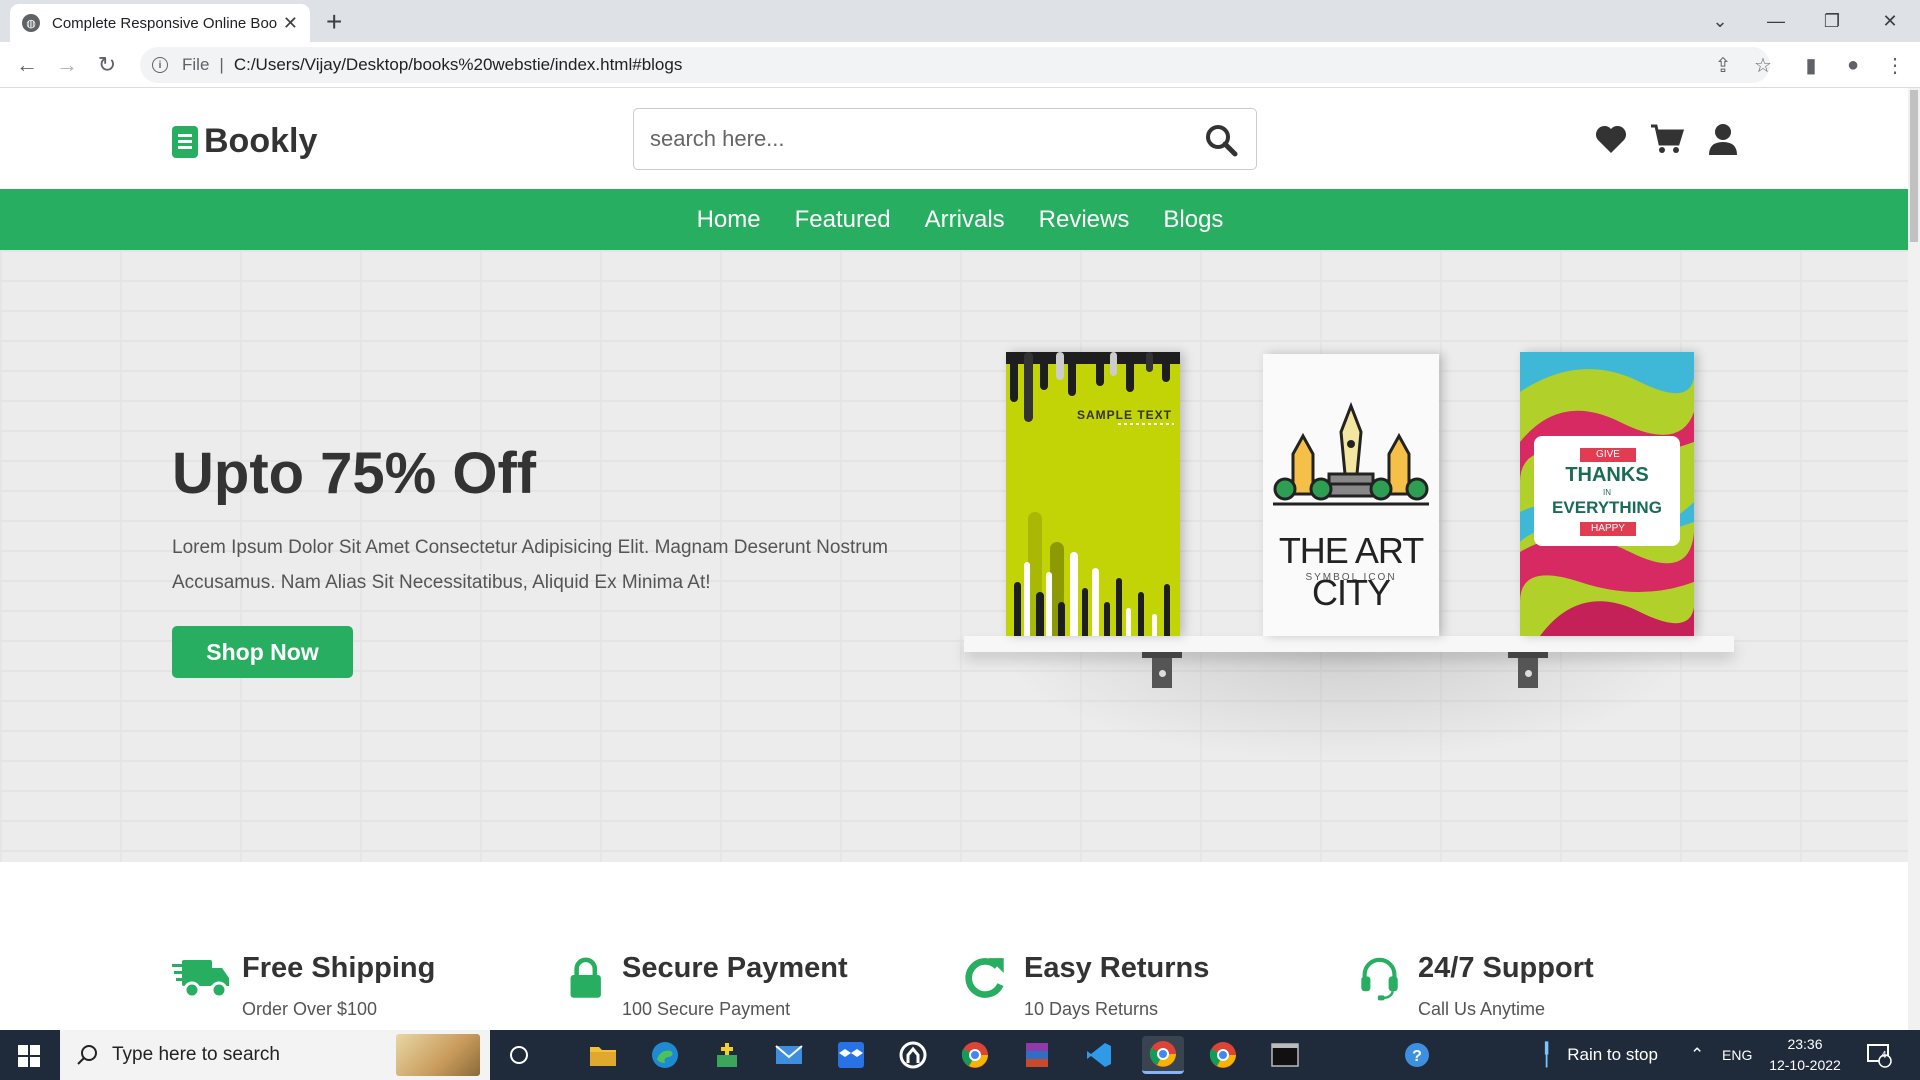 The width and height of the screenshot is (1920, 1080). I want to click on globe-icon: ◍, so click(31, 23).